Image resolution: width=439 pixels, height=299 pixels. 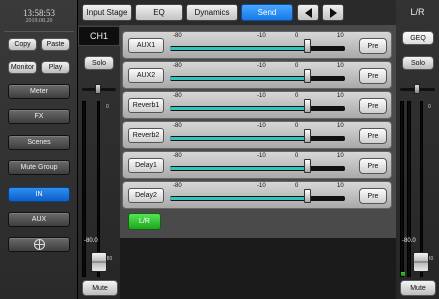 What do you see at coordinates (418, 63) in the screenshot?
I see `master-solo-button: Solo` at bounding box center [418, 63].